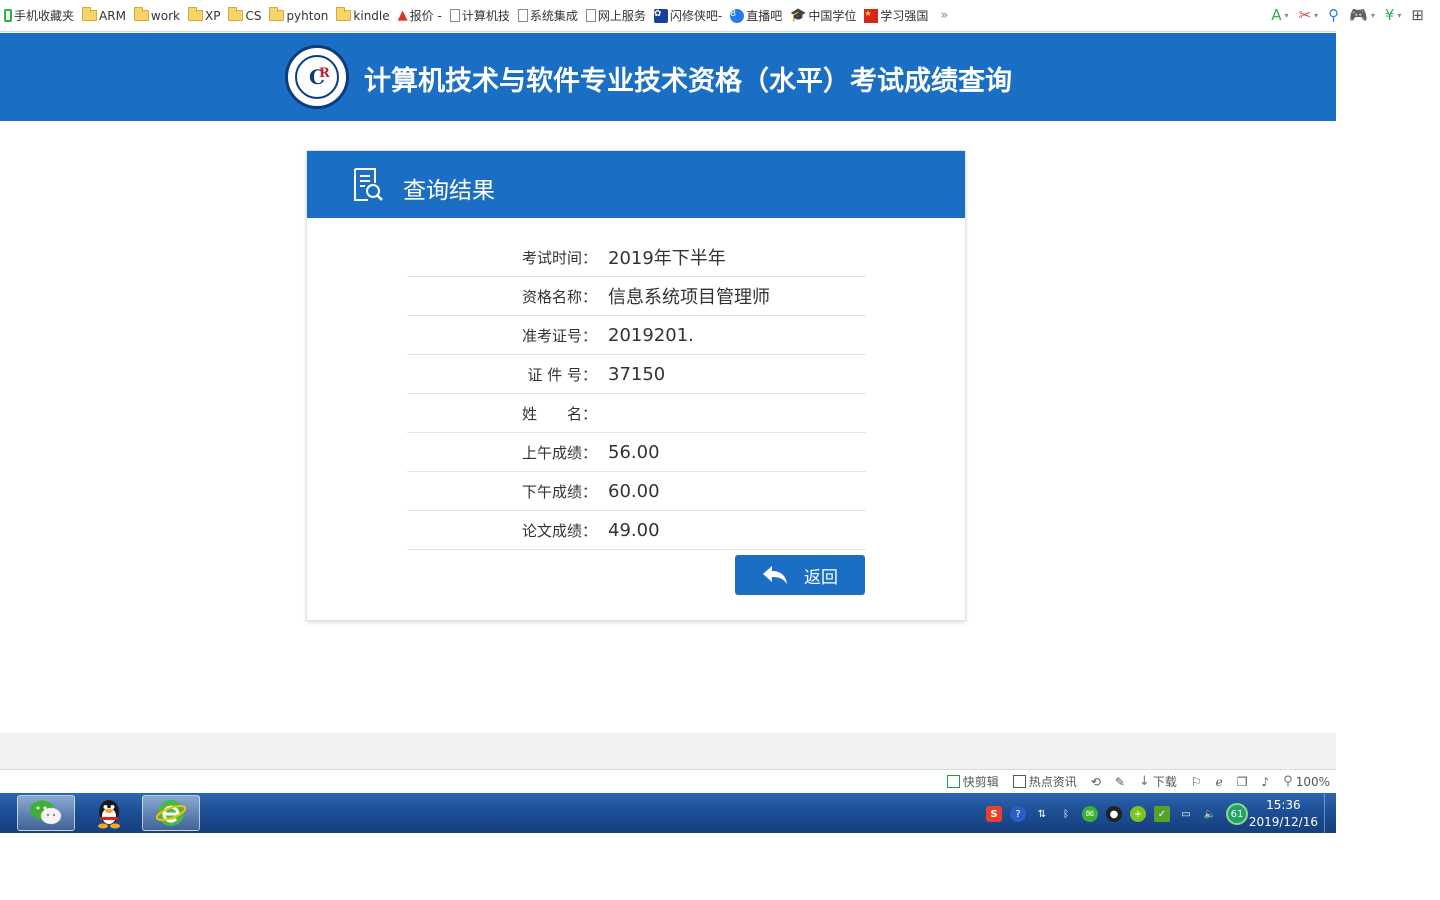  Describe the element at coordinates (1242, 782) in the screenshot. I see `window-icon: ❐` at that location.